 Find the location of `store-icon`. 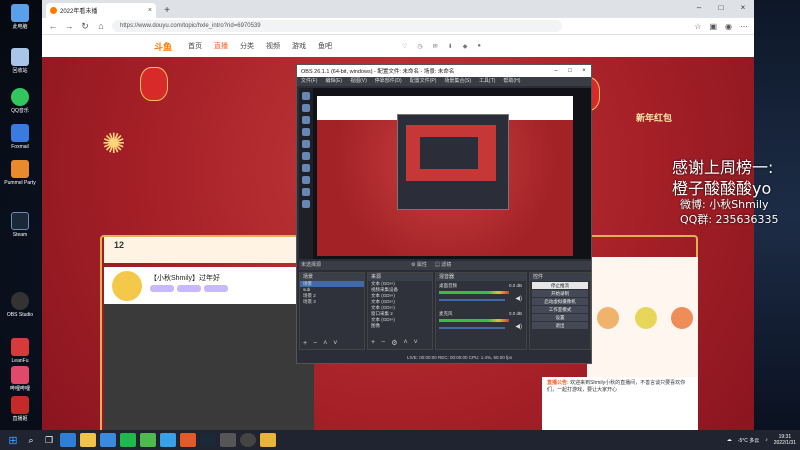

store-icon is located at coordinates (108, 440).